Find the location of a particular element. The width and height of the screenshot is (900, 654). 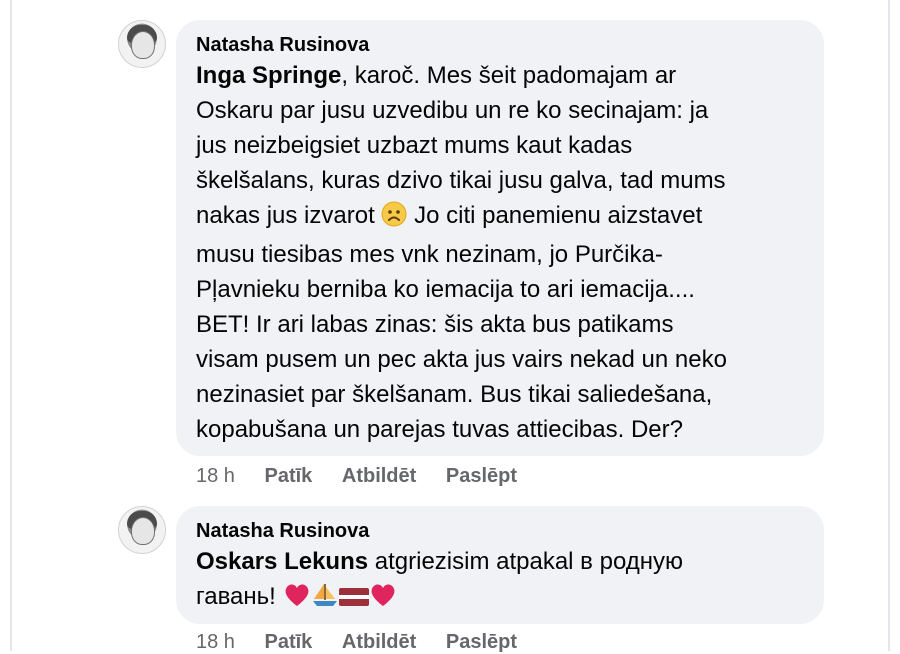

sailboat-emoji is located at coordinates (325, 600).